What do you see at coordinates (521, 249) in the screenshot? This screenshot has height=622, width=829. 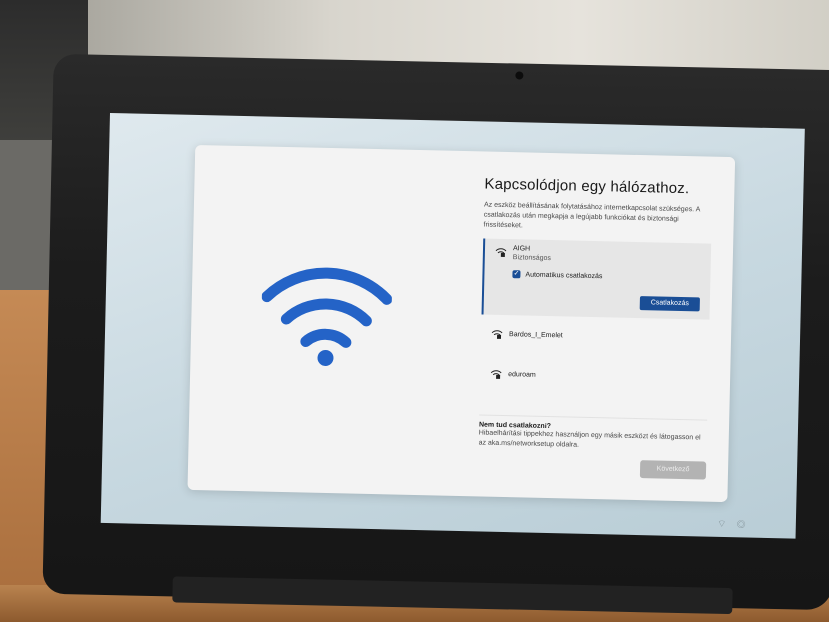 I see `network-name: AIGH` at bounding box center [521, 249].